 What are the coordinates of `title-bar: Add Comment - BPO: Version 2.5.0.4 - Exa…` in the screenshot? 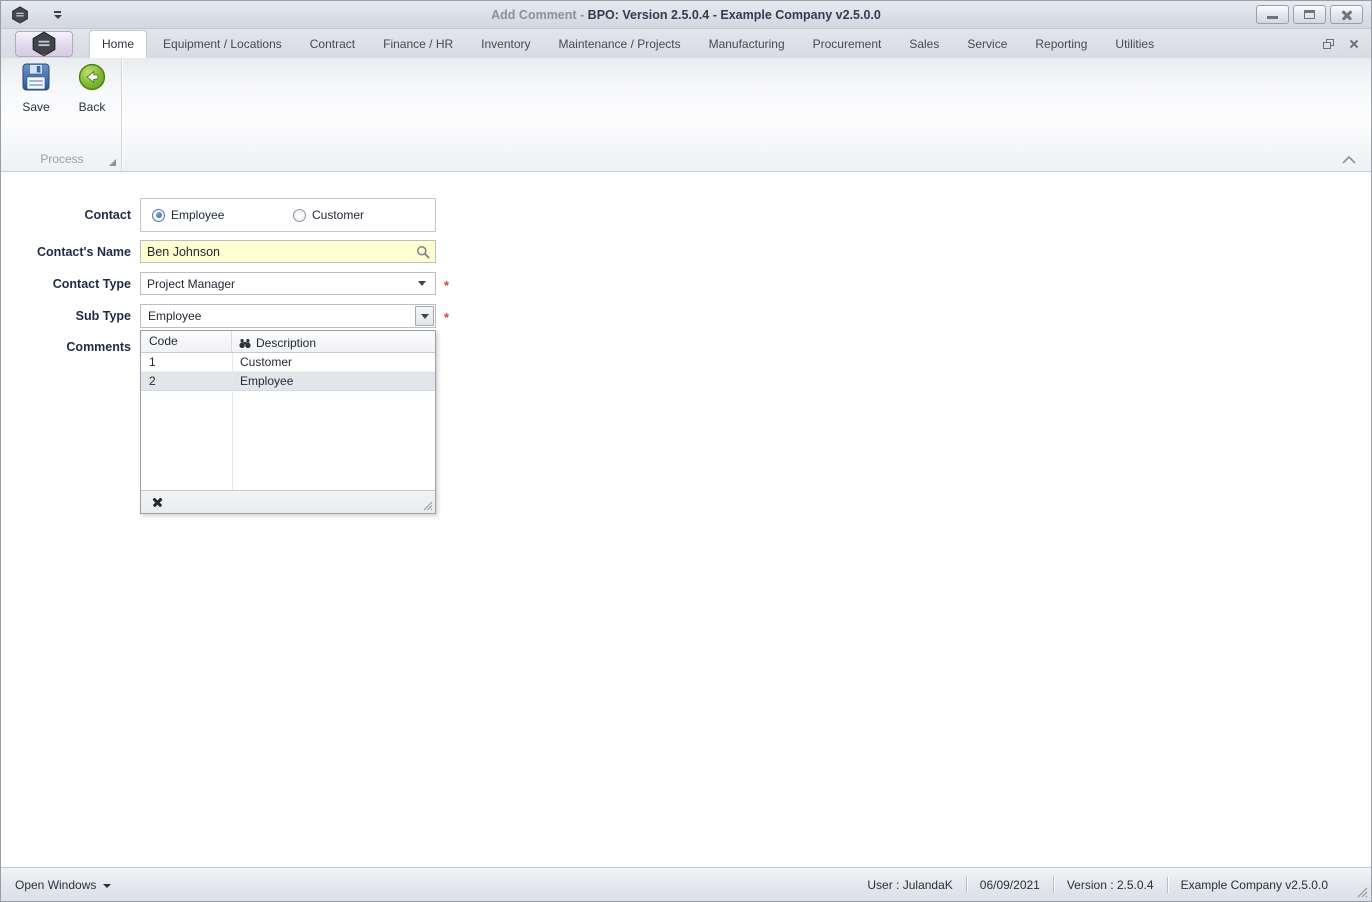 It's located at (686, 15).